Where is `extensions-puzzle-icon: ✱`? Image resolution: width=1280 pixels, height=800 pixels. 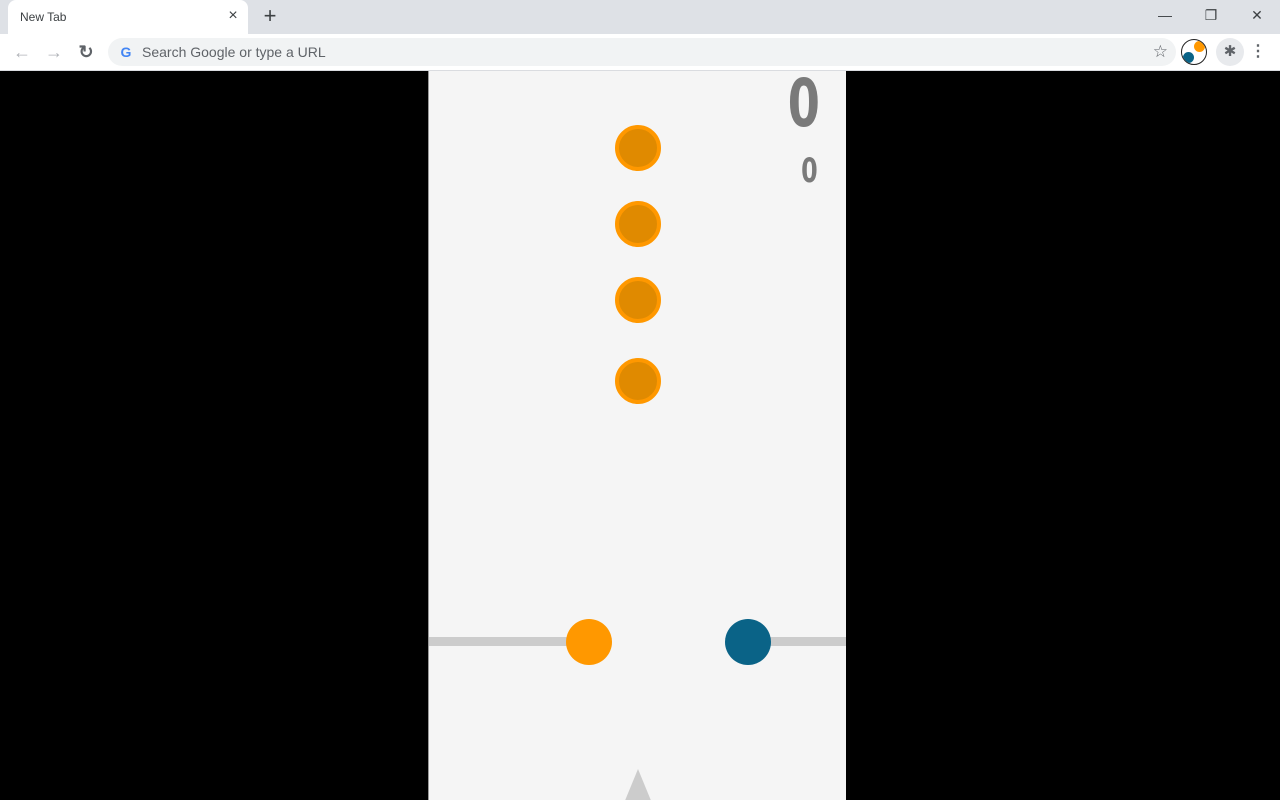
extensions-puzzle-icon: ✱ is located at coordinates (1230, 52).